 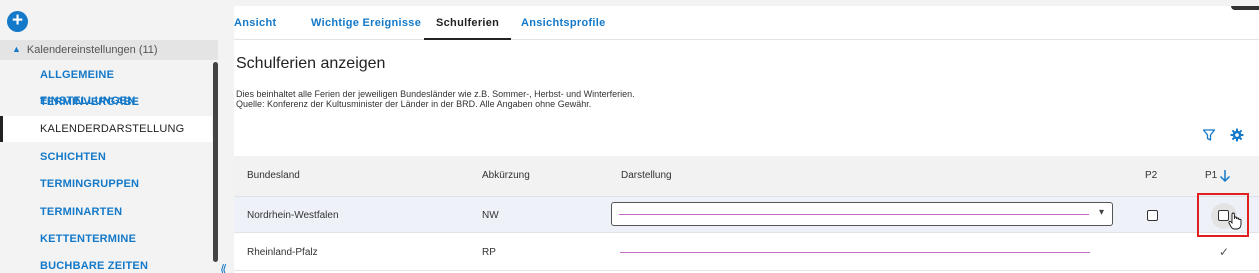 I want to click on tab-ansichtsprofile: Ansichtsprofile, so click(x=563, y=23).